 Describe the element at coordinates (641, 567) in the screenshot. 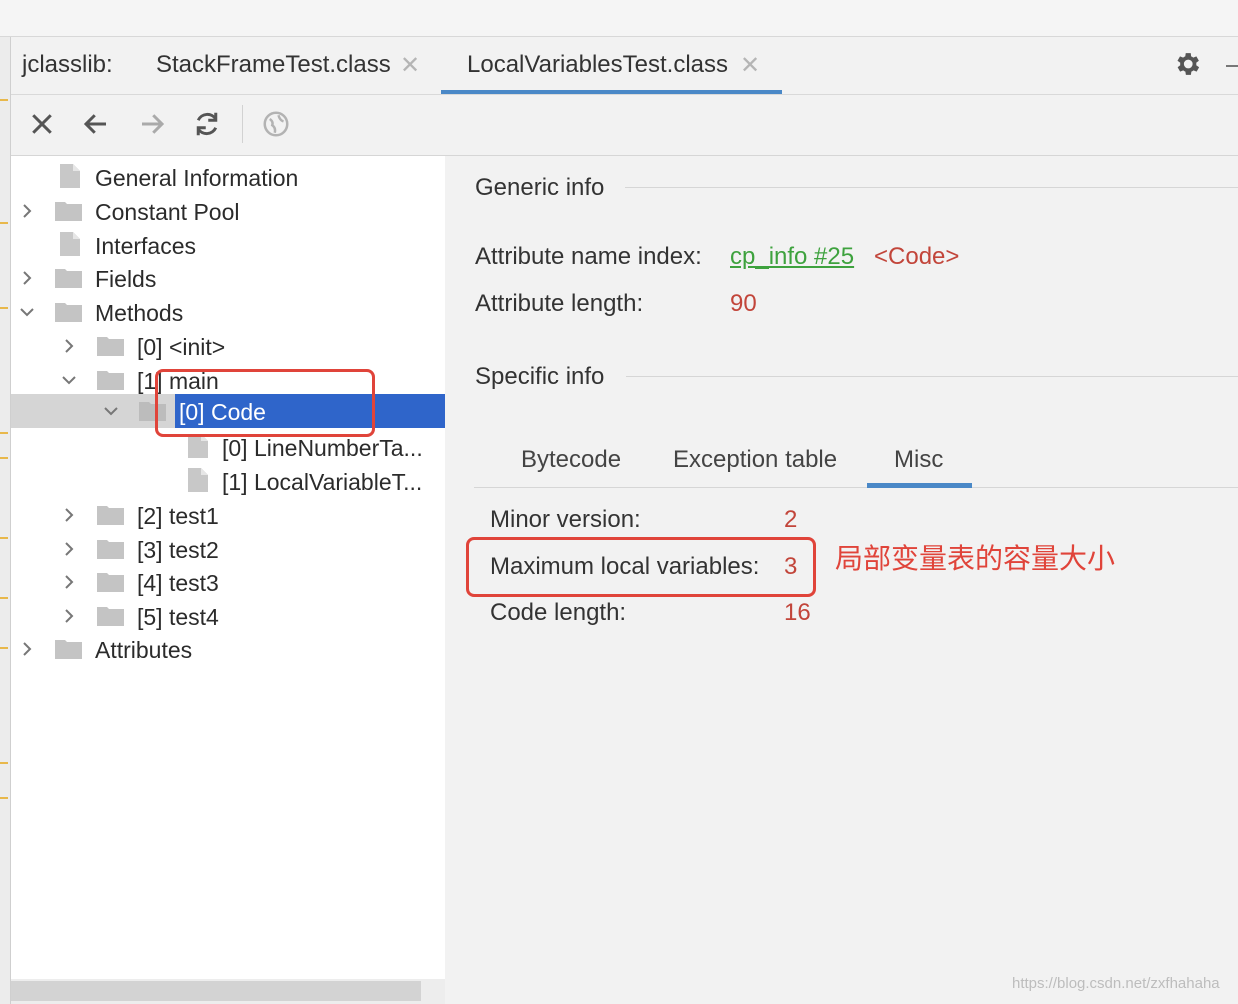

I see `highlight-box-max-locals` at that location.